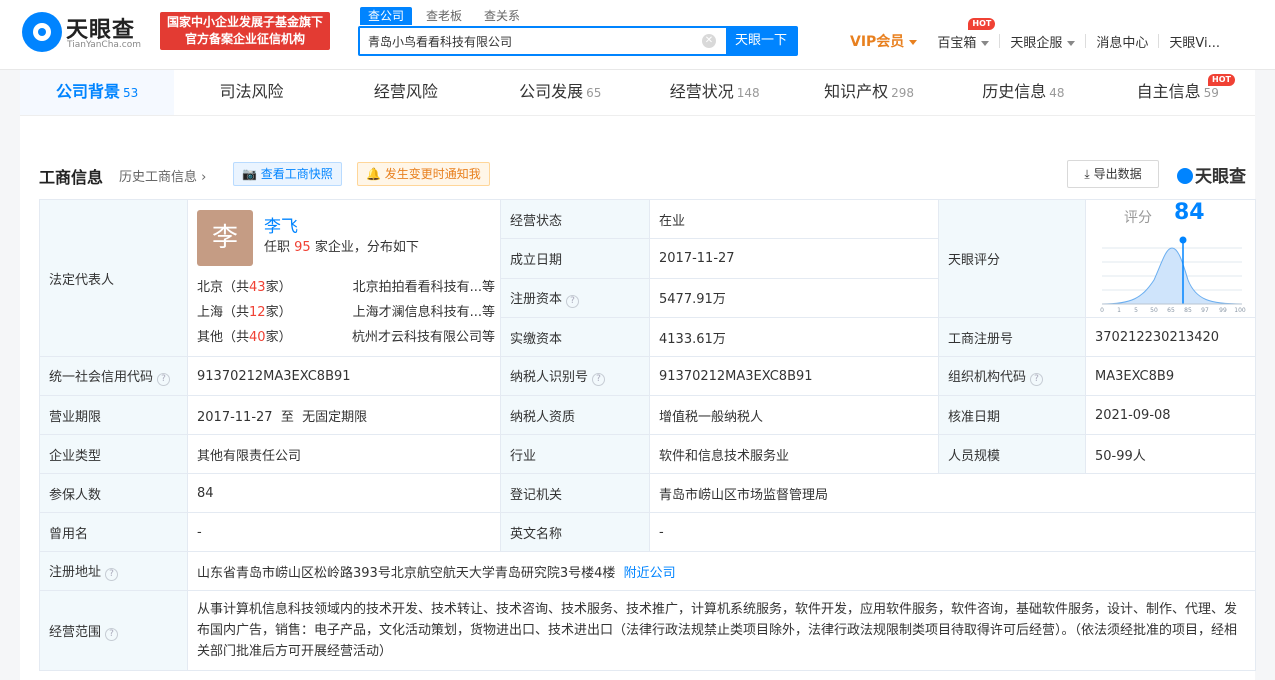 The image size is (1275, 680). Describe the element at coordinates (75, 632) in the screenshot. I see `scope-label: 经营范围` at that location.